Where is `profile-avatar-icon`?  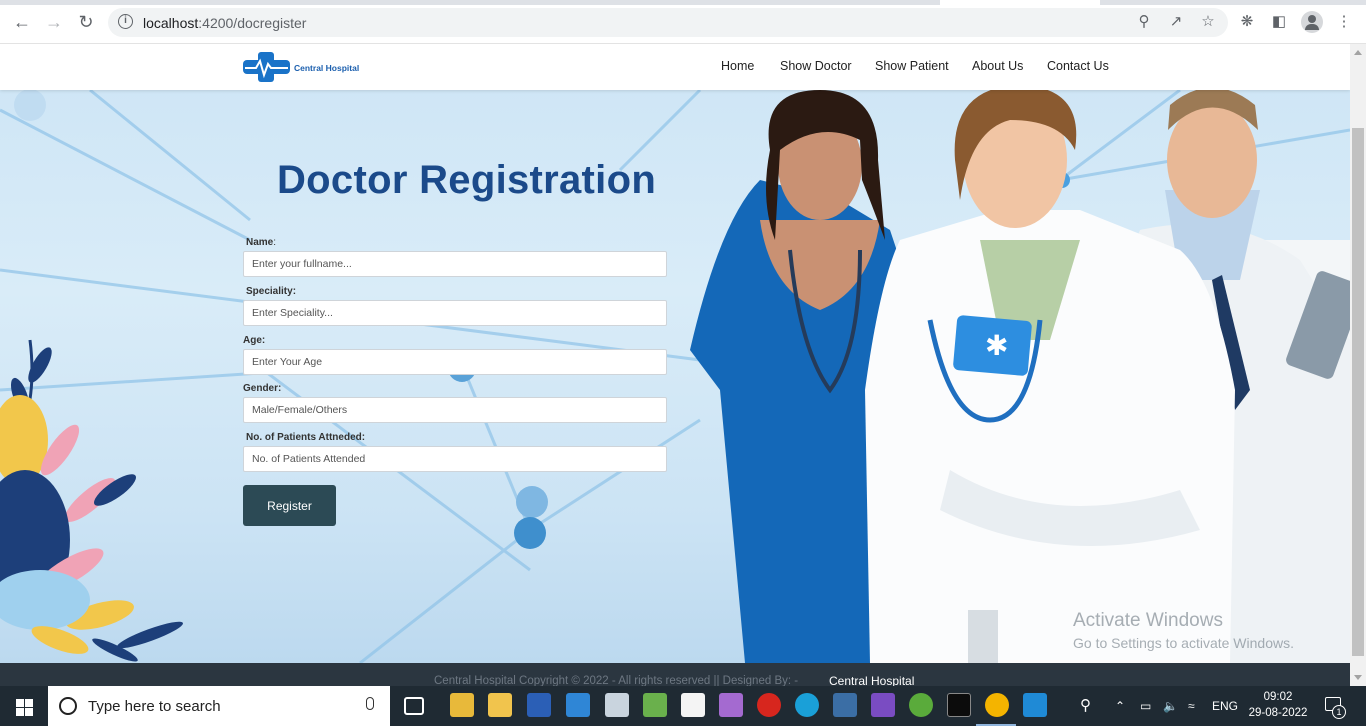
profile-avatar-icon is located at coordinates (1312, 22).